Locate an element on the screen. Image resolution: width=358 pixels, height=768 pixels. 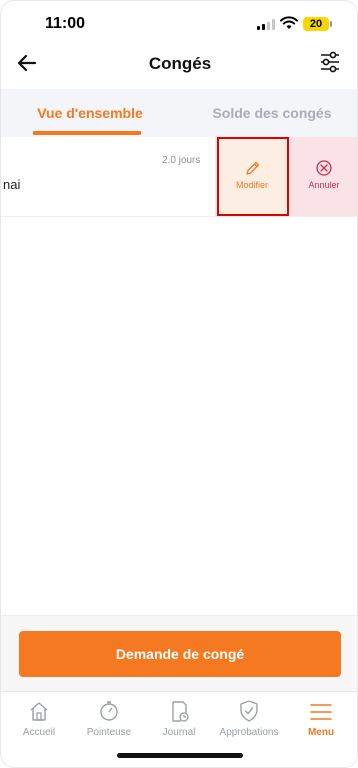
battery-indicator: 20 is located at coordinates (316, 24).